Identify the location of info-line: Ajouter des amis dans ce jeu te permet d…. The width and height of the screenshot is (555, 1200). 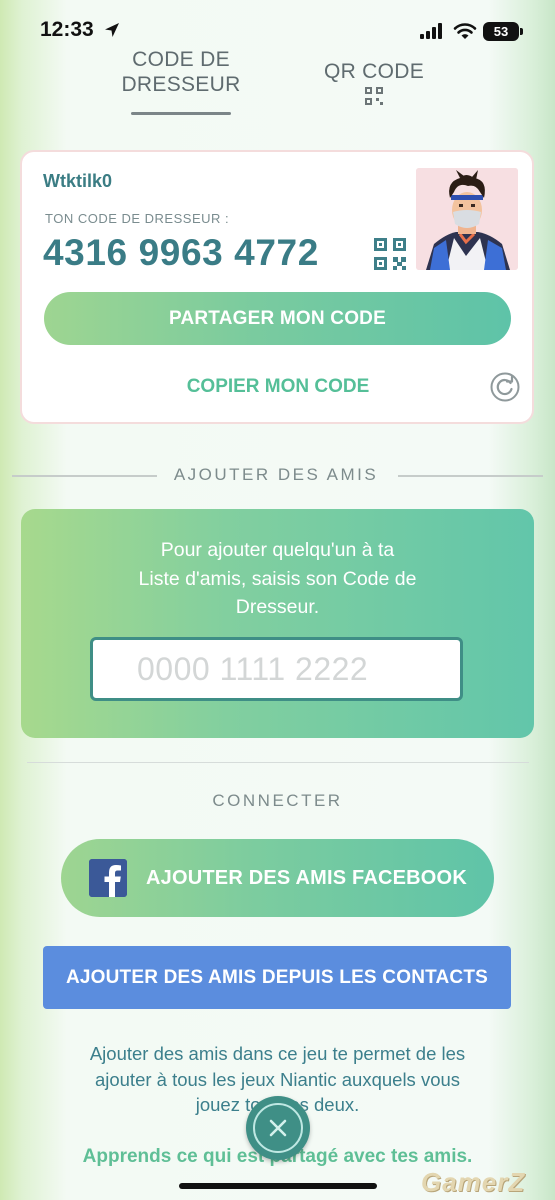
(277, 1053).